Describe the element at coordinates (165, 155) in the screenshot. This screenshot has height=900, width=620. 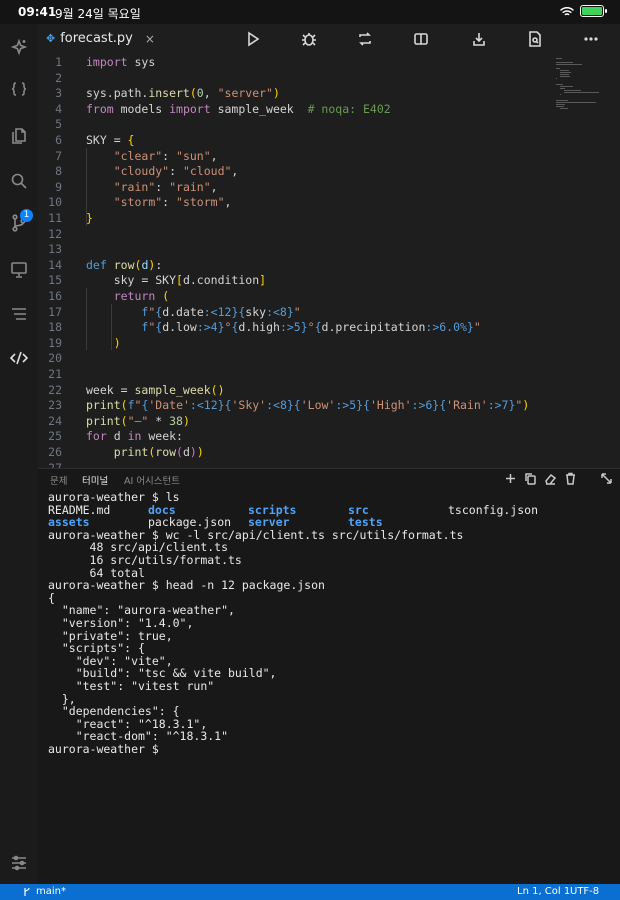
I see `code-text: "clear": "sun",` at that location.